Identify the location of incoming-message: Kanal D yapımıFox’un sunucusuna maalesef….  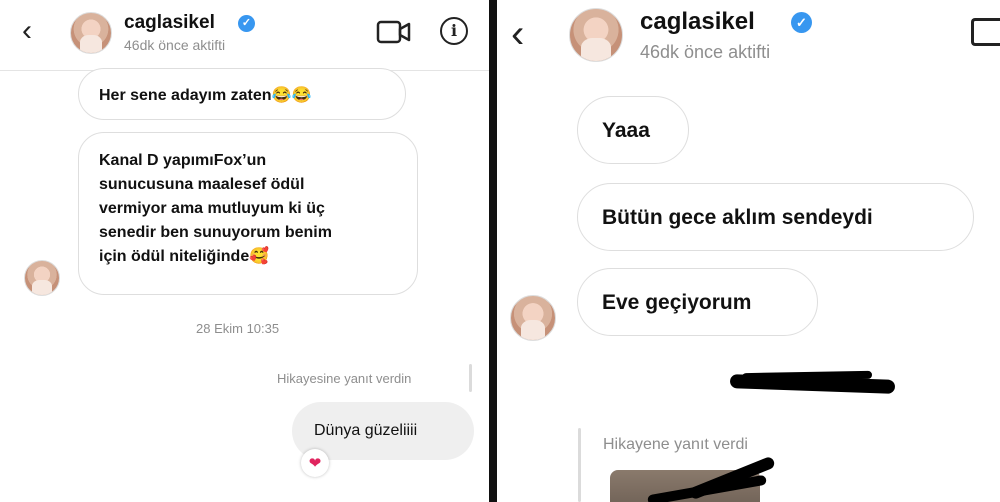
(248, 213).